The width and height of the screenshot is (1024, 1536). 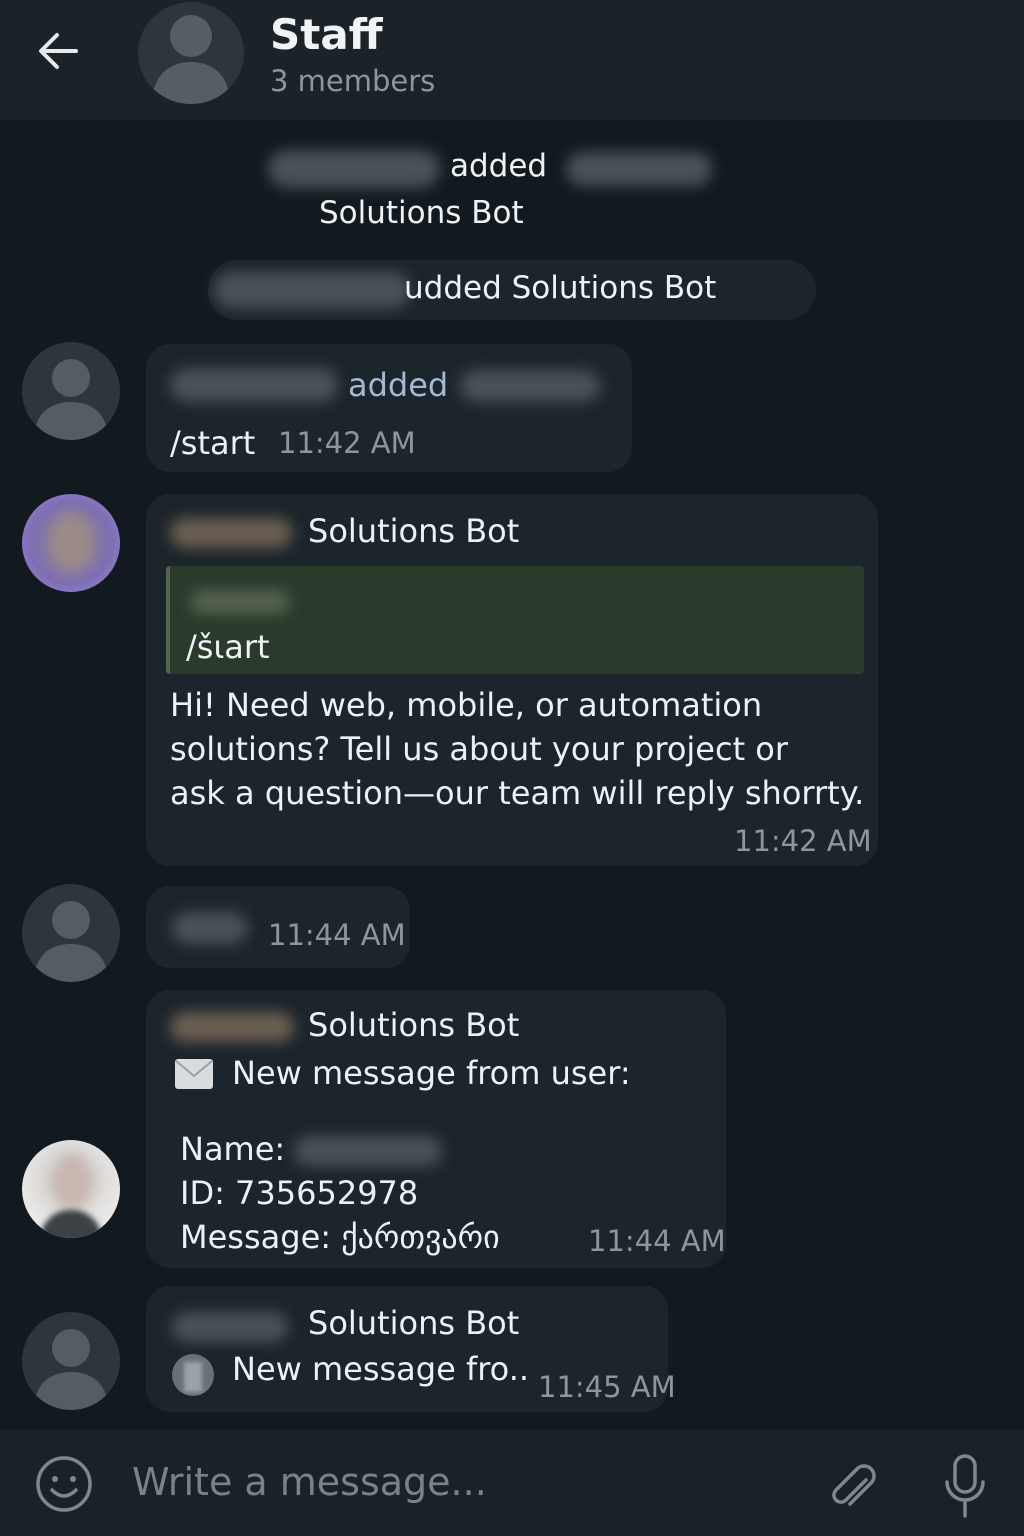 What do you see at coordinates (340, 1237) in the screenshot?
I see `message-line: Message: ქართვარი` at bounding box center [340, 1237].